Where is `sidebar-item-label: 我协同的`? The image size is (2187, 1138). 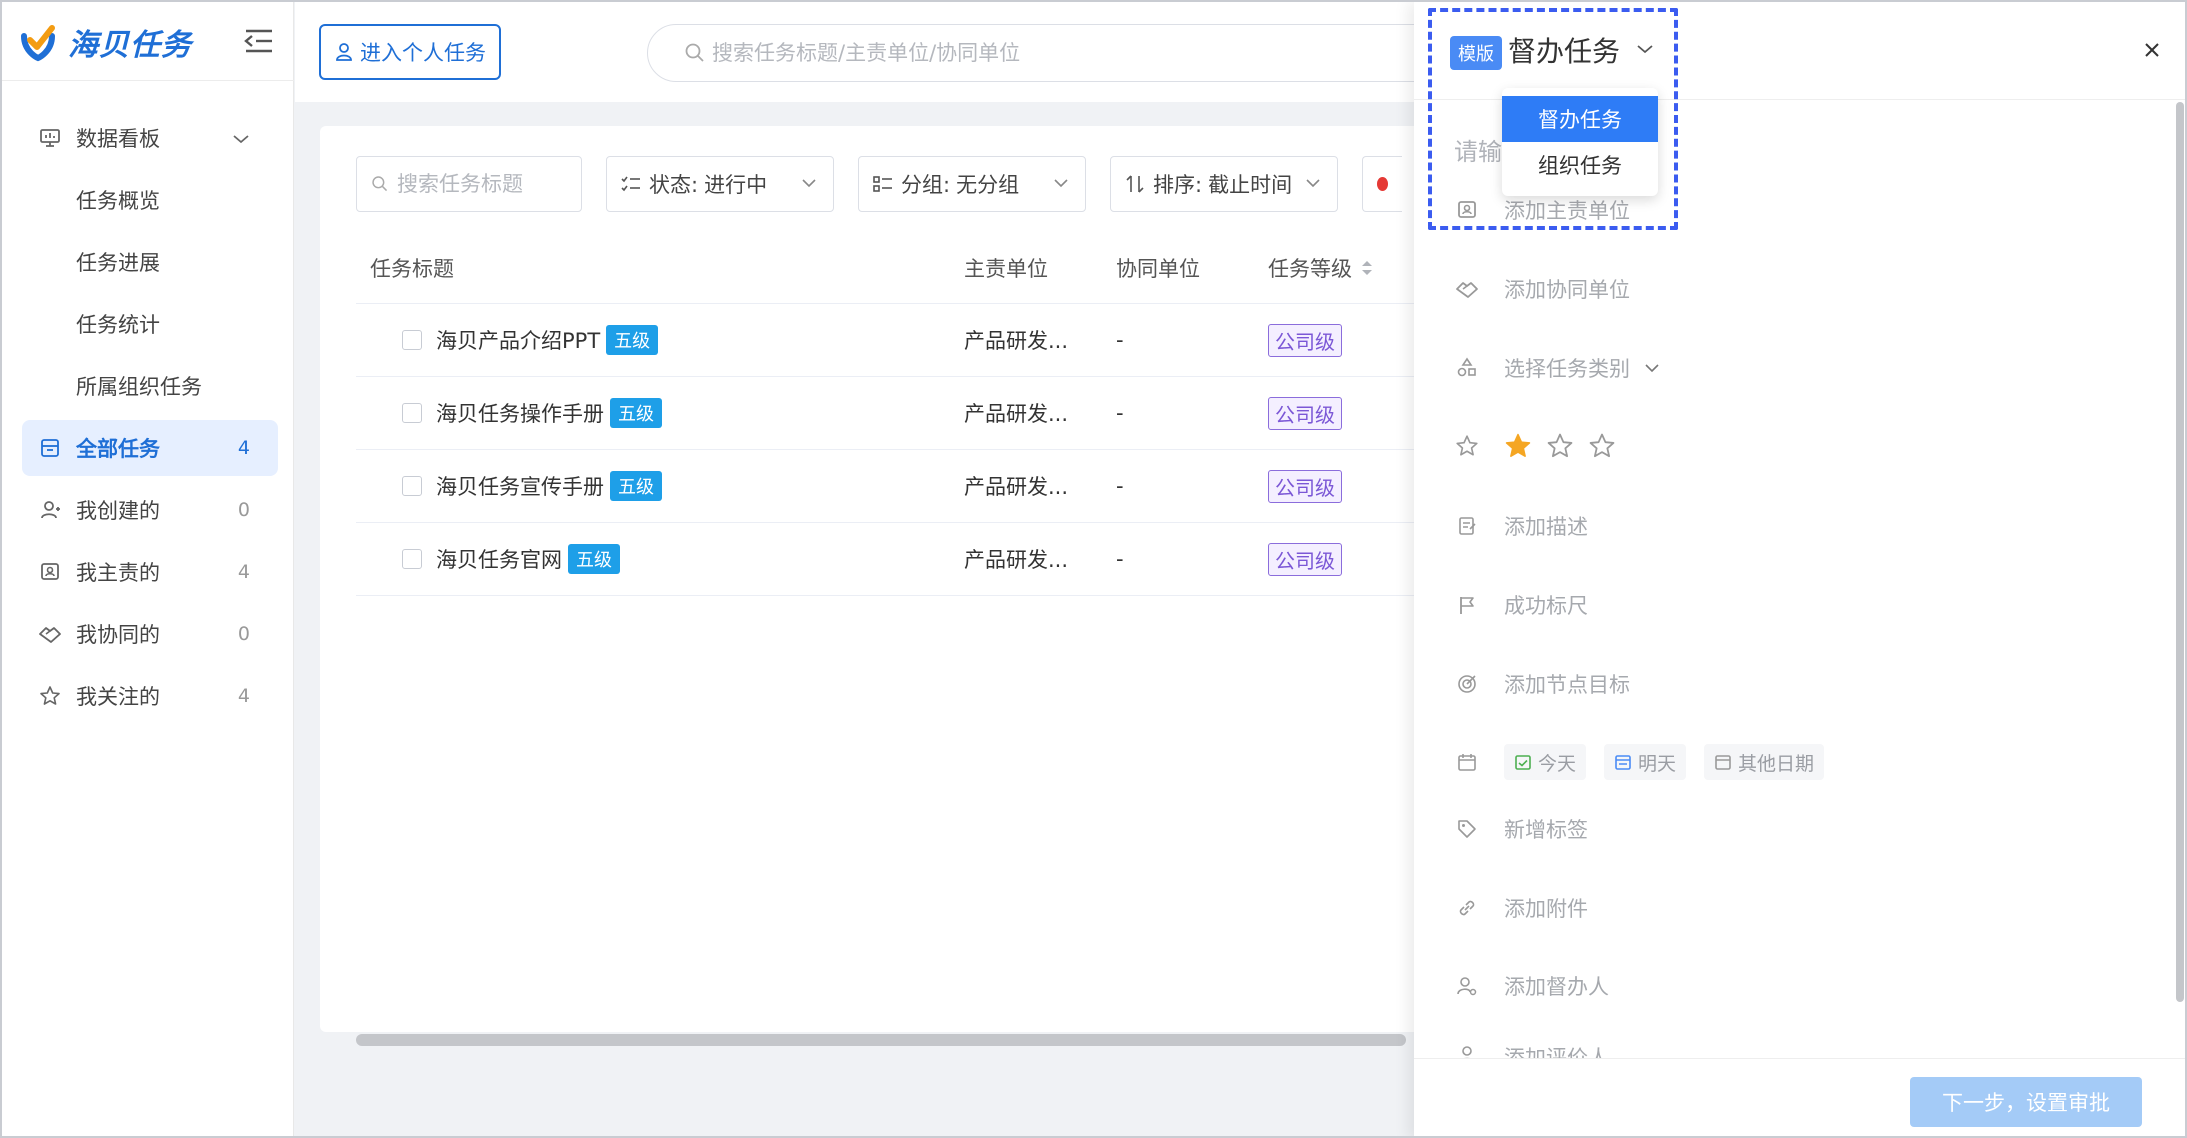
sidebar-item-label: 我协同的 is located at coordinates (118, 635).